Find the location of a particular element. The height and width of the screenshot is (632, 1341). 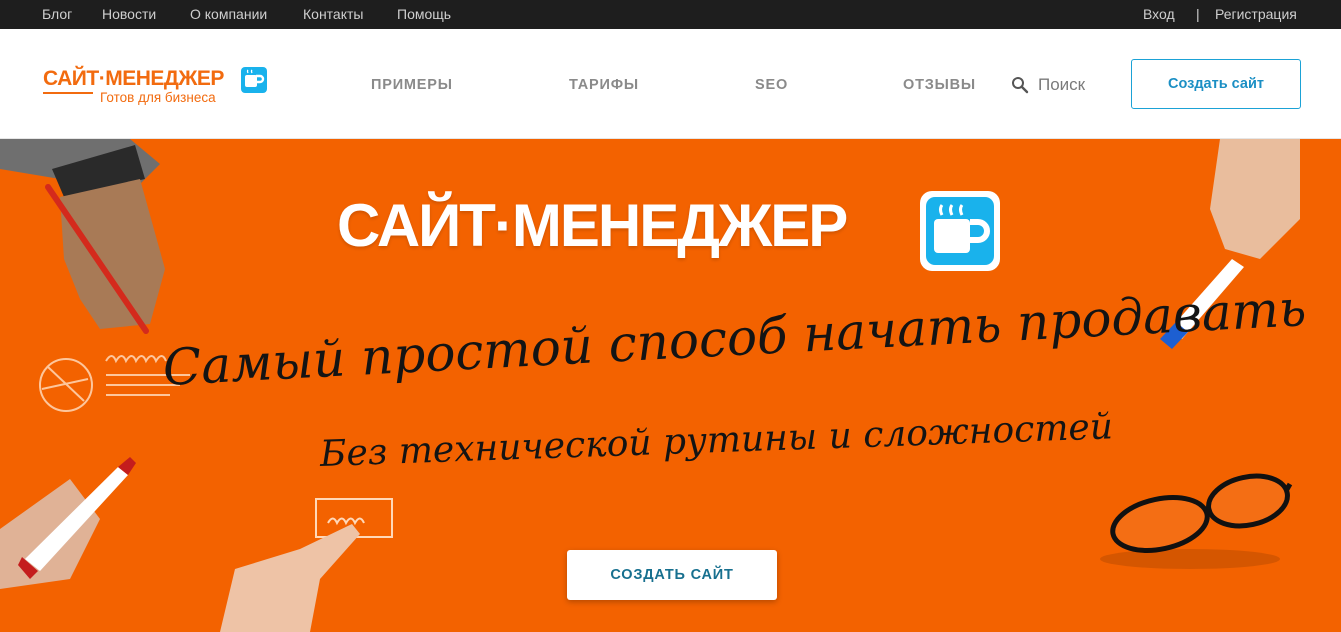

search-input: Поиск is located at coordinates (1061, 85).